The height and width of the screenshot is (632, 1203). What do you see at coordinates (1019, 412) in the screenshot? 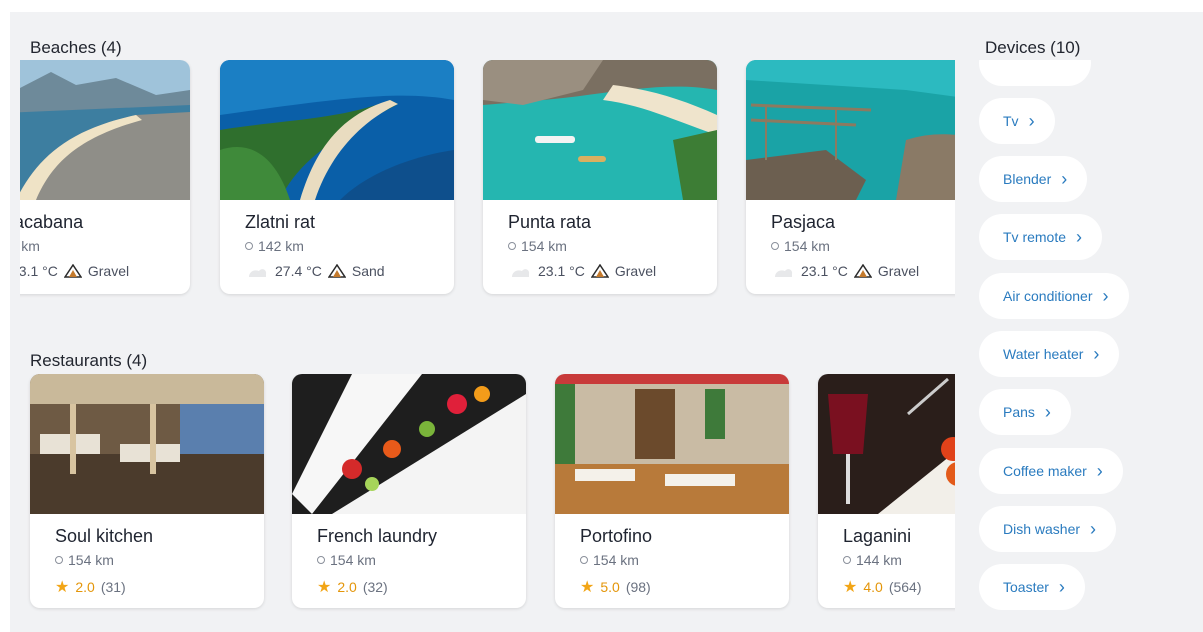
I see `device-chip-label: Pans` at bounding box center [1019, 412].